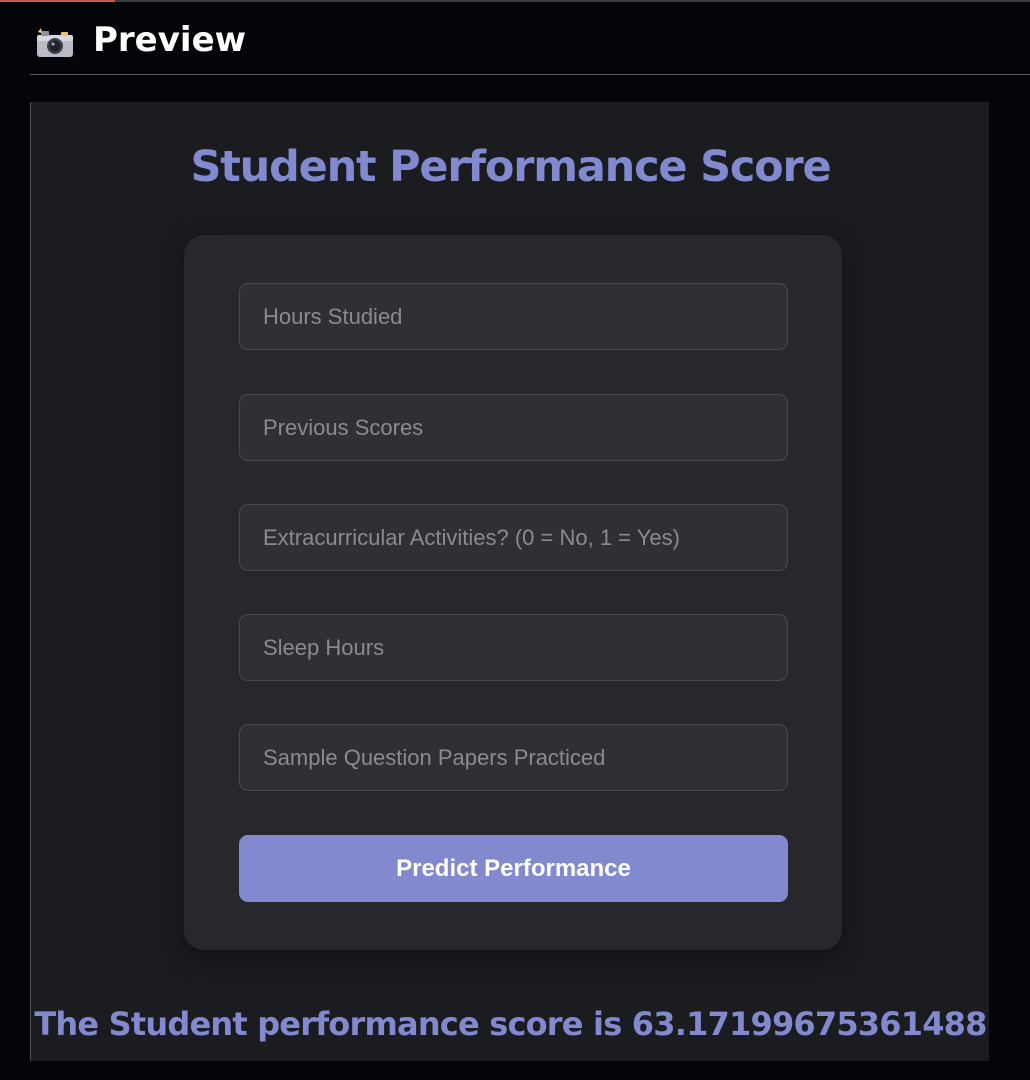 The height and width of the screenshot is (1080, 1030). What do you see at coordinates (55, 42) in the screenshot?
I see `camera-icon` at bounding box center [55, 42].